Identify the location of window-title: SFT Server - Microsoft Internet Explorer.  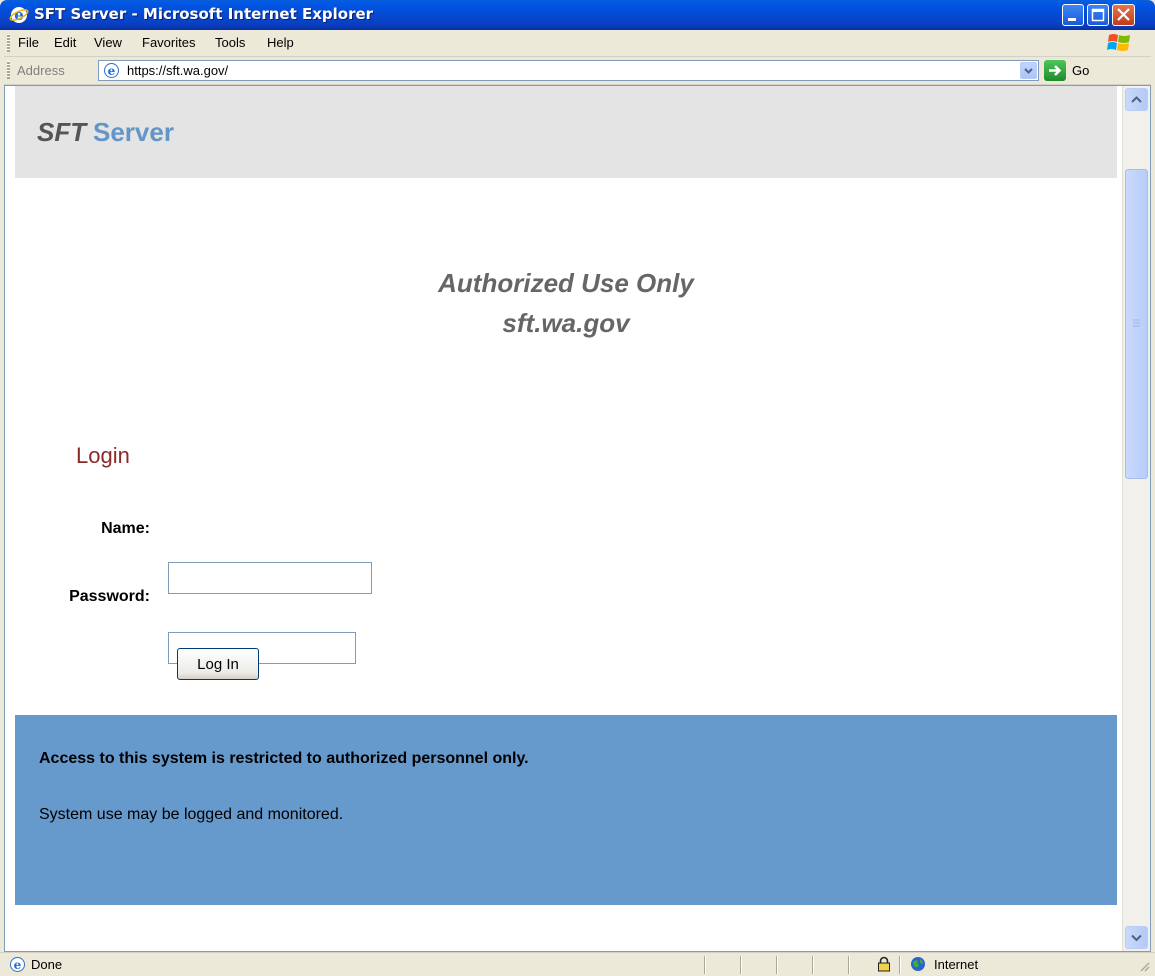
(204, 14).